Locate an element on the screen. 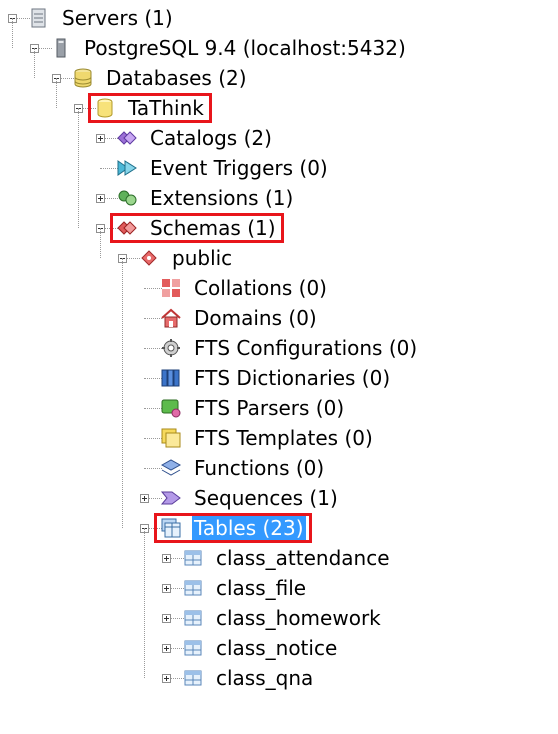 The height and width of the screenshot is (734, 558). tree-node: FTS Parsers (0) is located at coordinates (253, 408).